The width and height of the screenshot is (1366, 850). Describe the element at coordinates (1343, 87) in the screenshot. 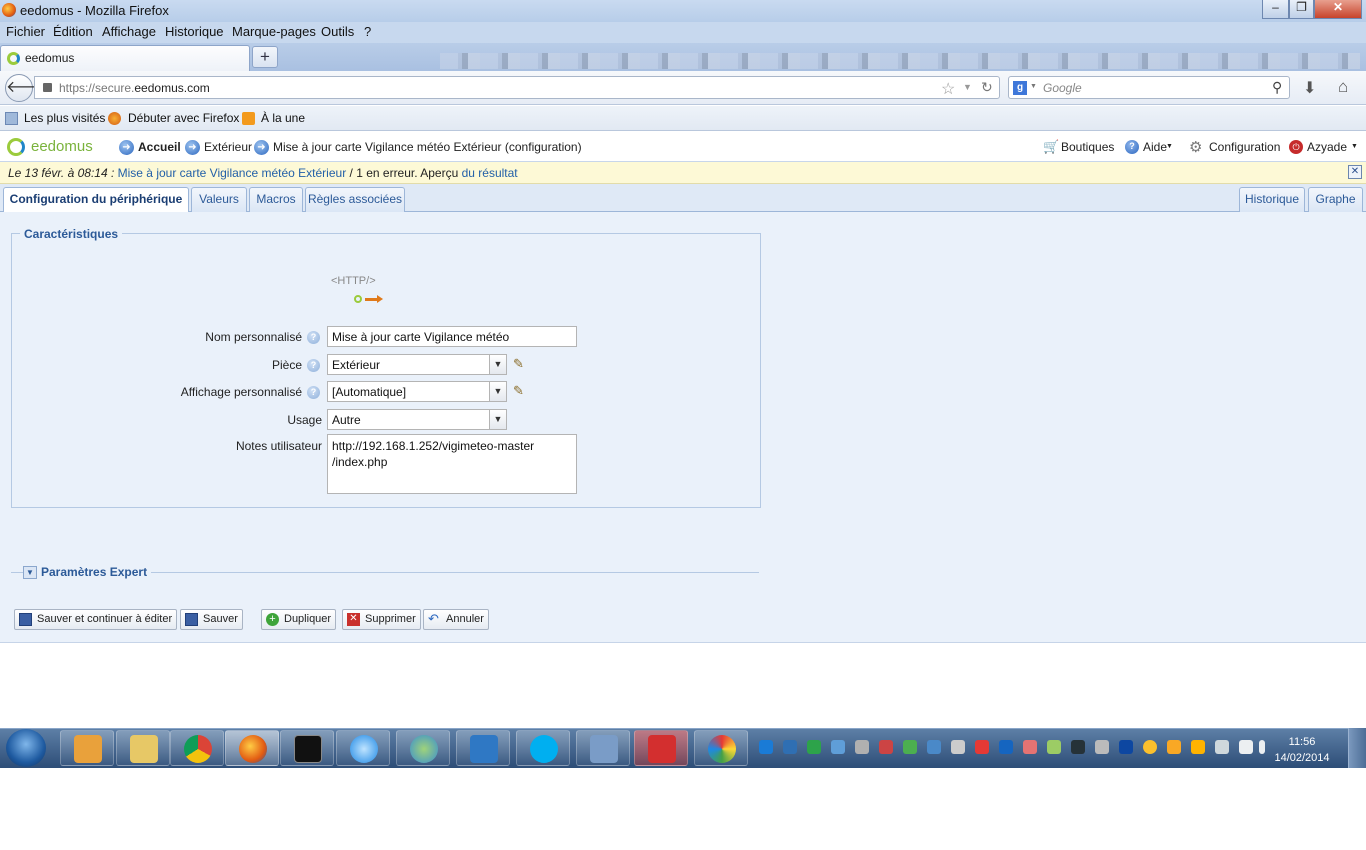

I see `home-icon: ⌂` at that location.